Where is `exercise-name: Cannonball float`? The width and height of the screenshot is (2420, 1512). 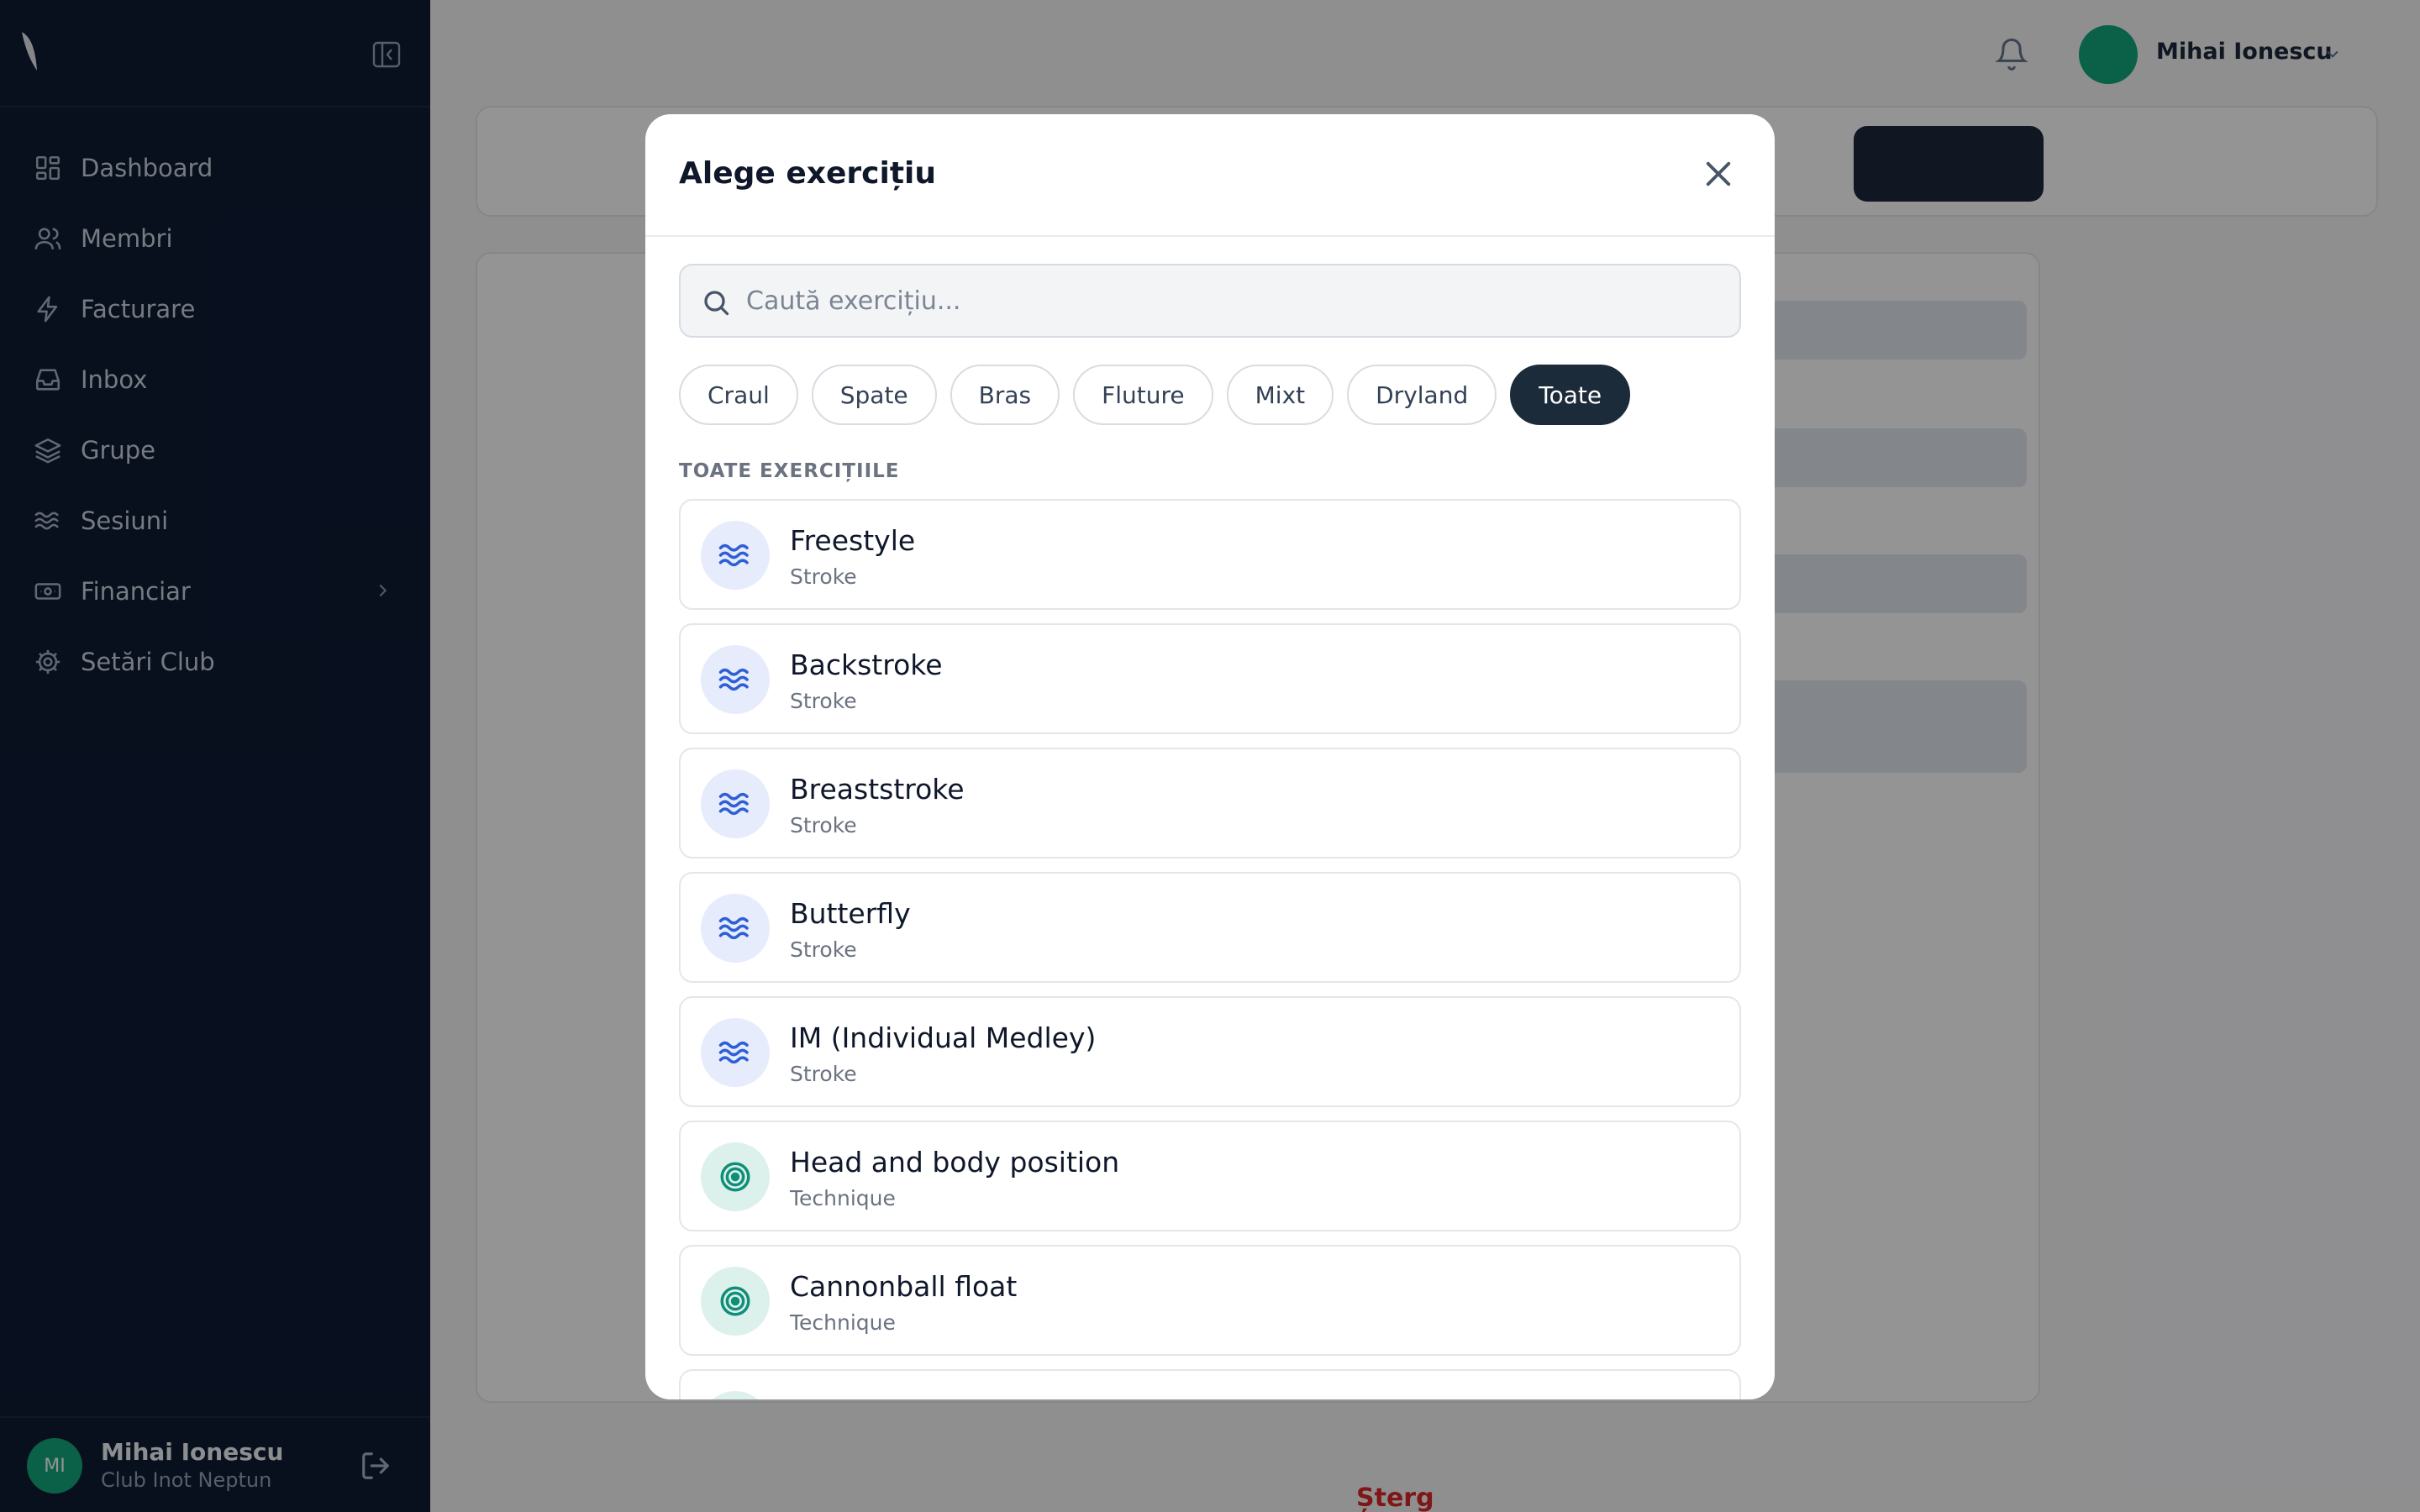 exercise-name: Cannonball float is located at coordinates (904, 1286).